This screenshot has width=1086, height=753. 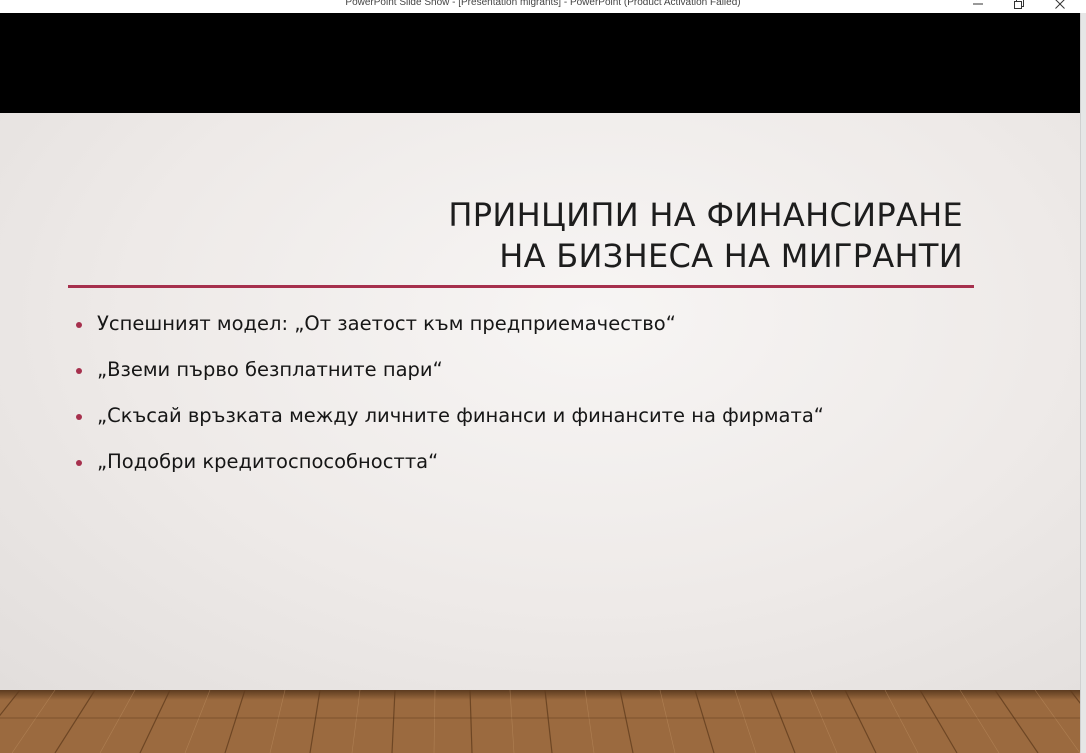 What do you see at coordinates (270, 369) in the screenshot?
I see `bullet-text: „Вземи първо безплатните пари“` at bounding box center [270, 369].